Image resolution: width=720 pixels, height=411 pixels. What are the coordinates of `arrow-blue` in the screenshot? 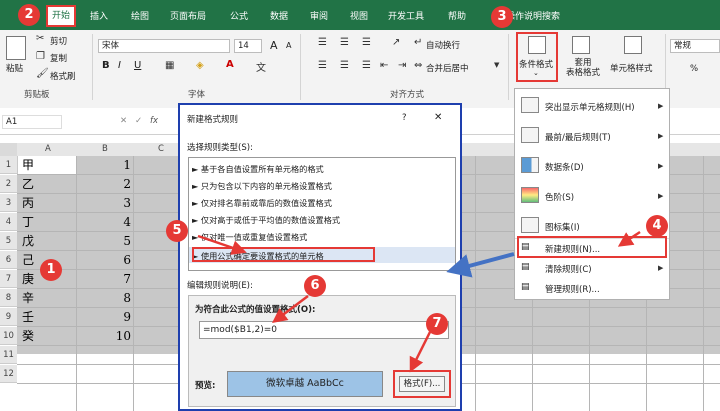 It's located at (480, 265).